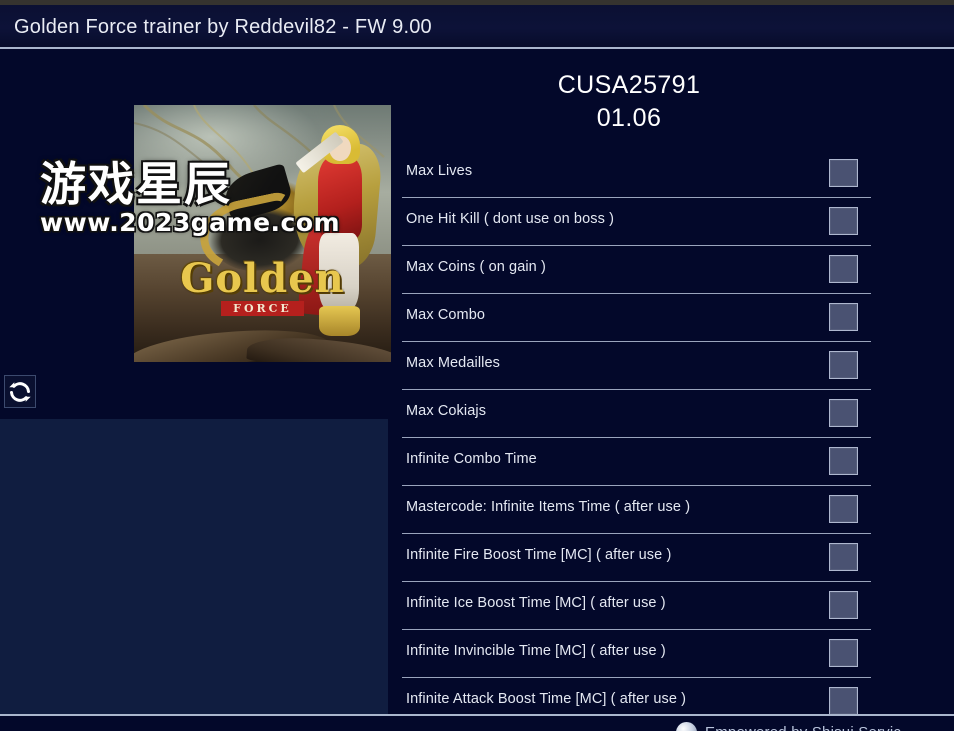 This screenshot has width=954, height=731. What do you see at coordinates (686, 726) in the screenshot?
I see `footer-logo-icon` at bounding box center [686, 726].